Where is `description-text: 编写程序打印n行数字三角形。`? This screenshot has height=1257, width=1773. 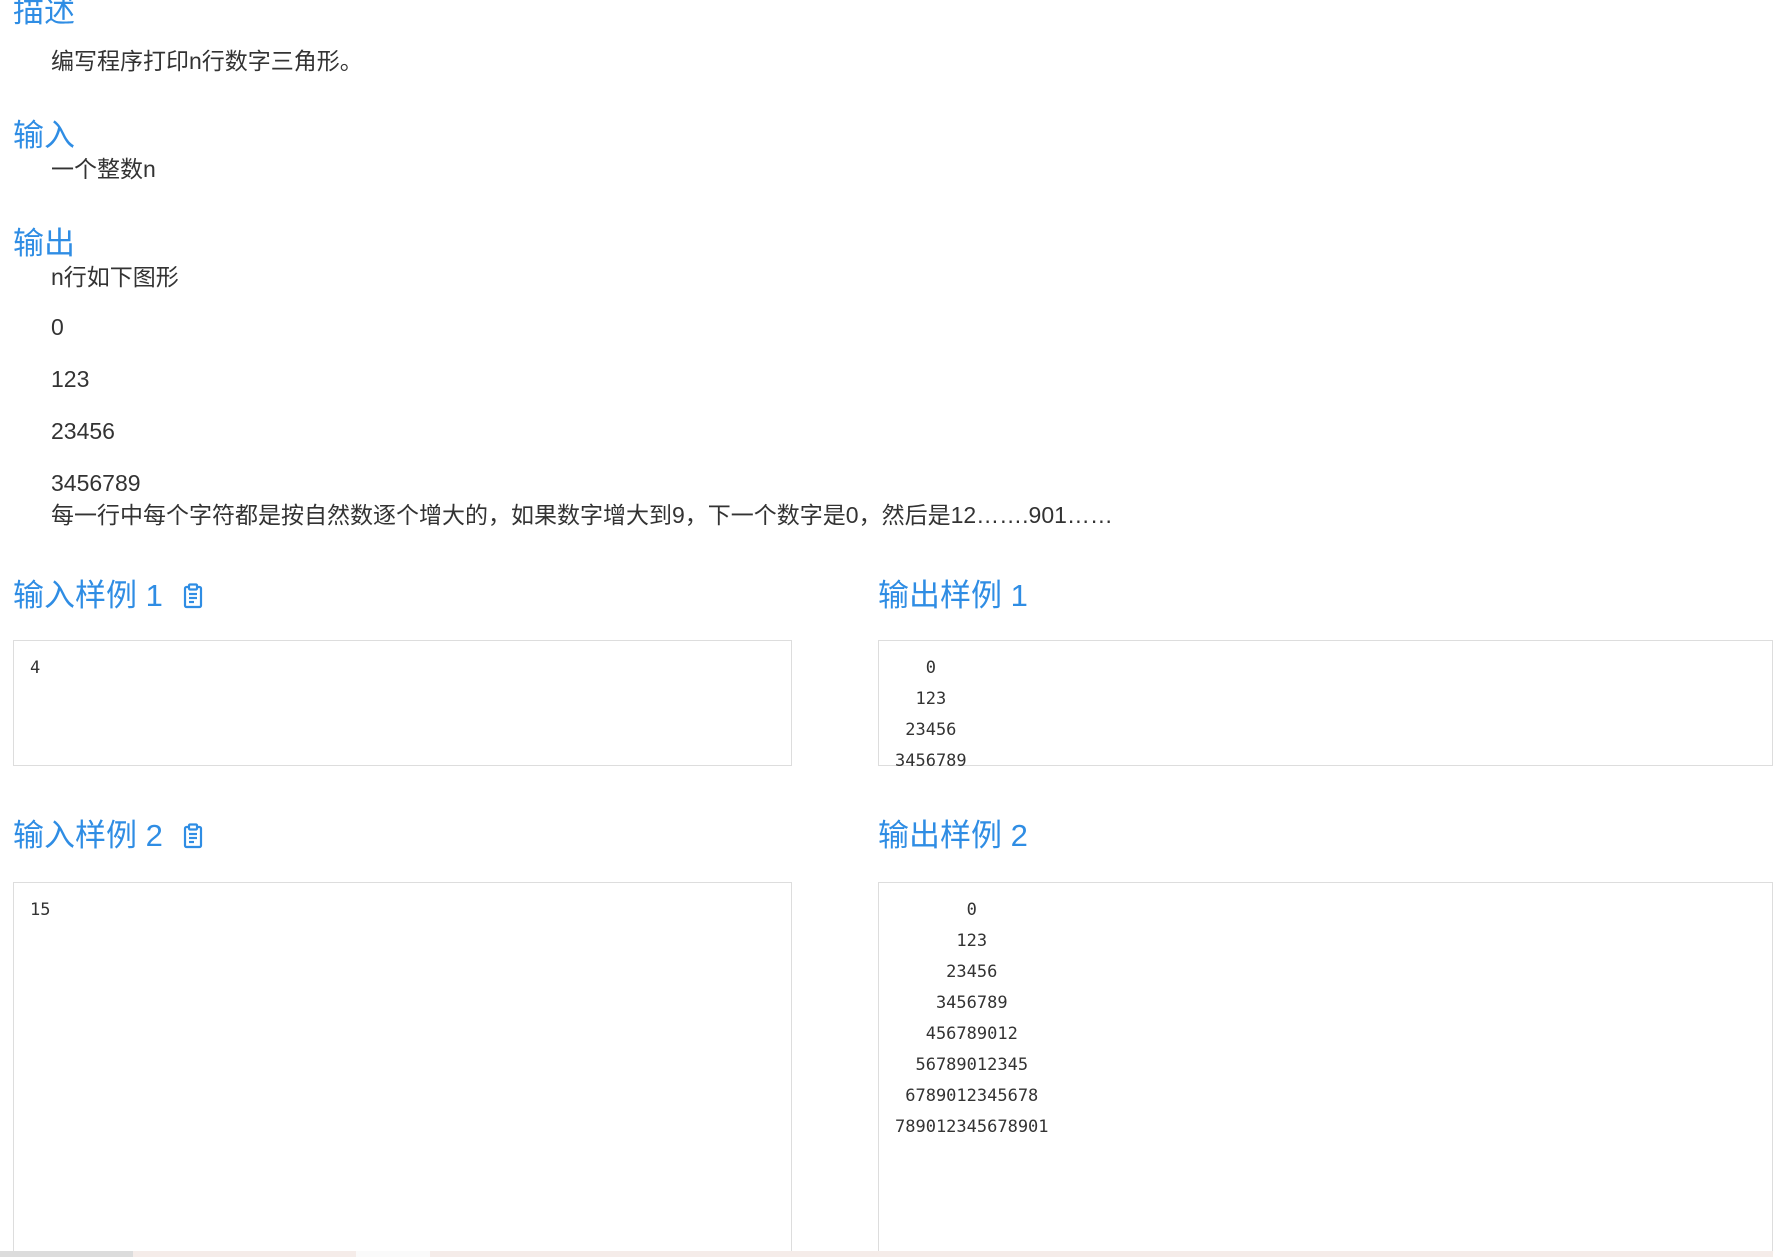
description-text: 编写程序打印n行数字三角形。 is located at coordinates (207, 61).